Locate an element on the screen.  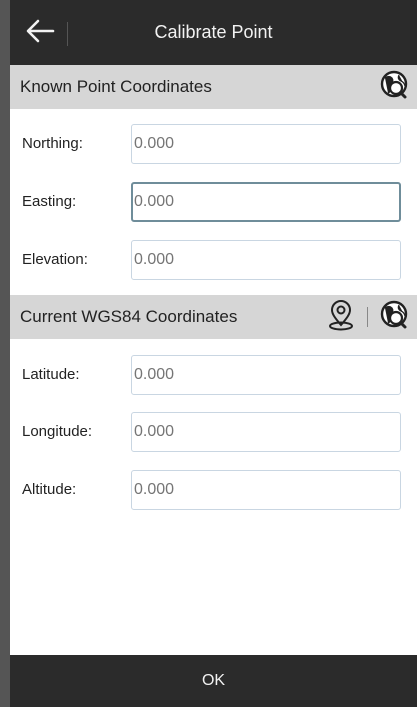
northing-row: Northing: is located at coordinates (213, 144).